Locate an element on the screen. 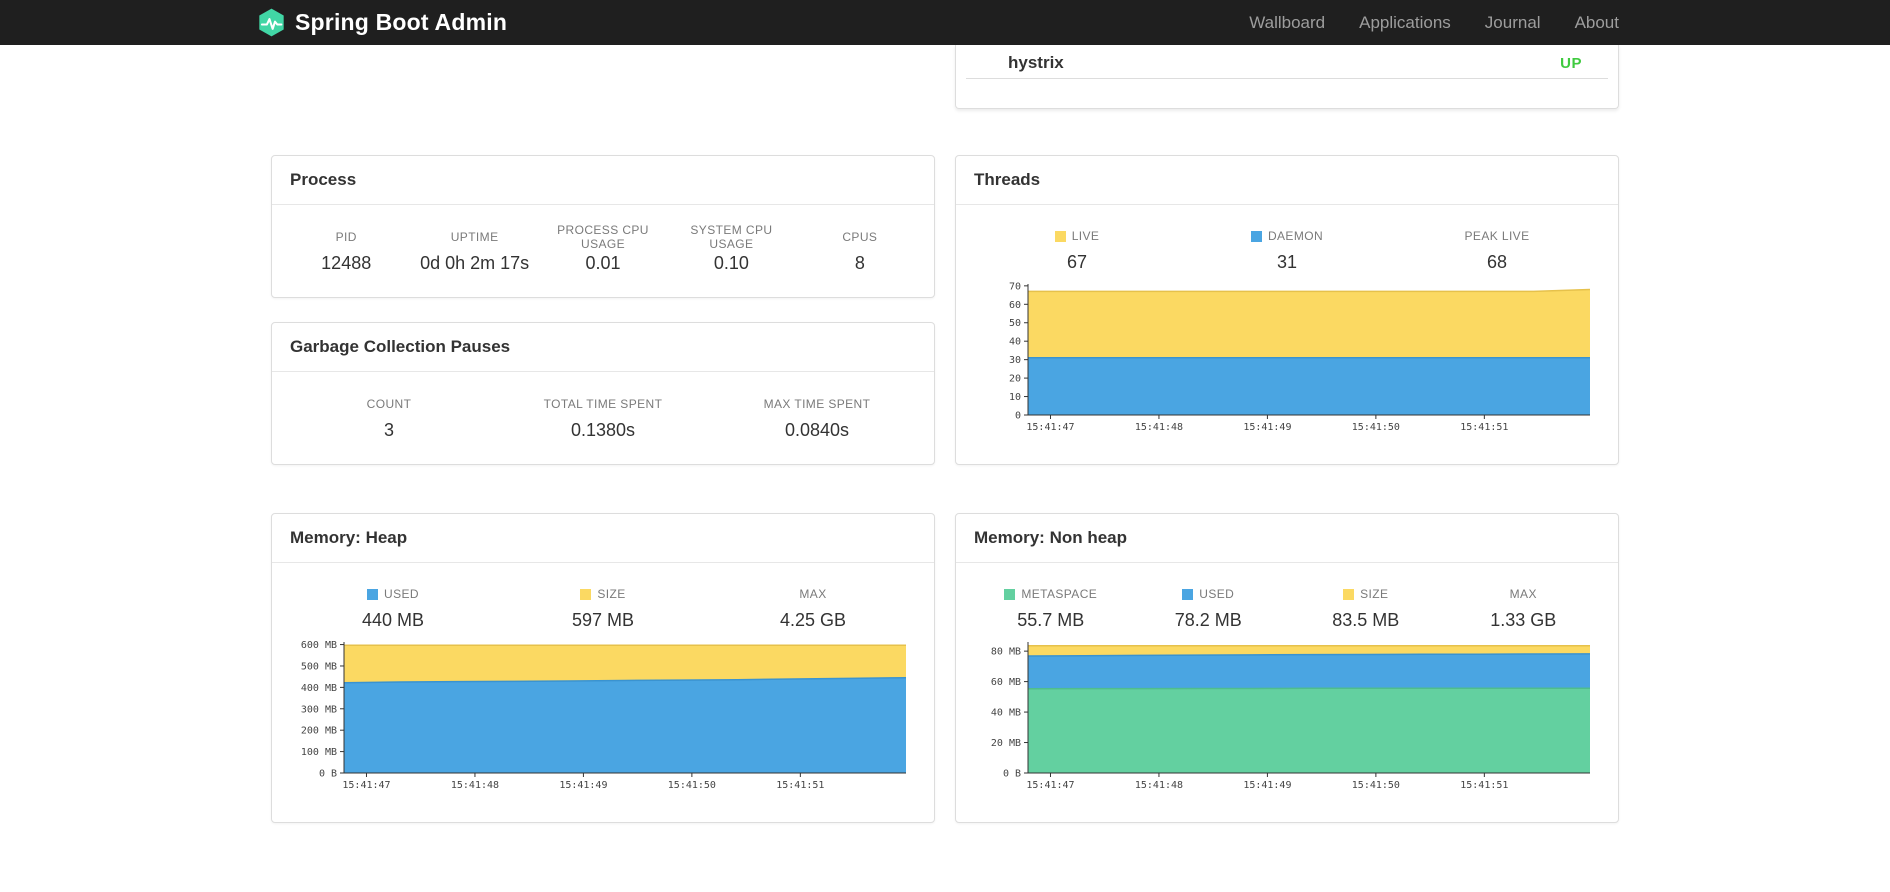 The height and width of the screenshot is (892, 1890). stat-value: 67 is located at coordinates (1077, 262).